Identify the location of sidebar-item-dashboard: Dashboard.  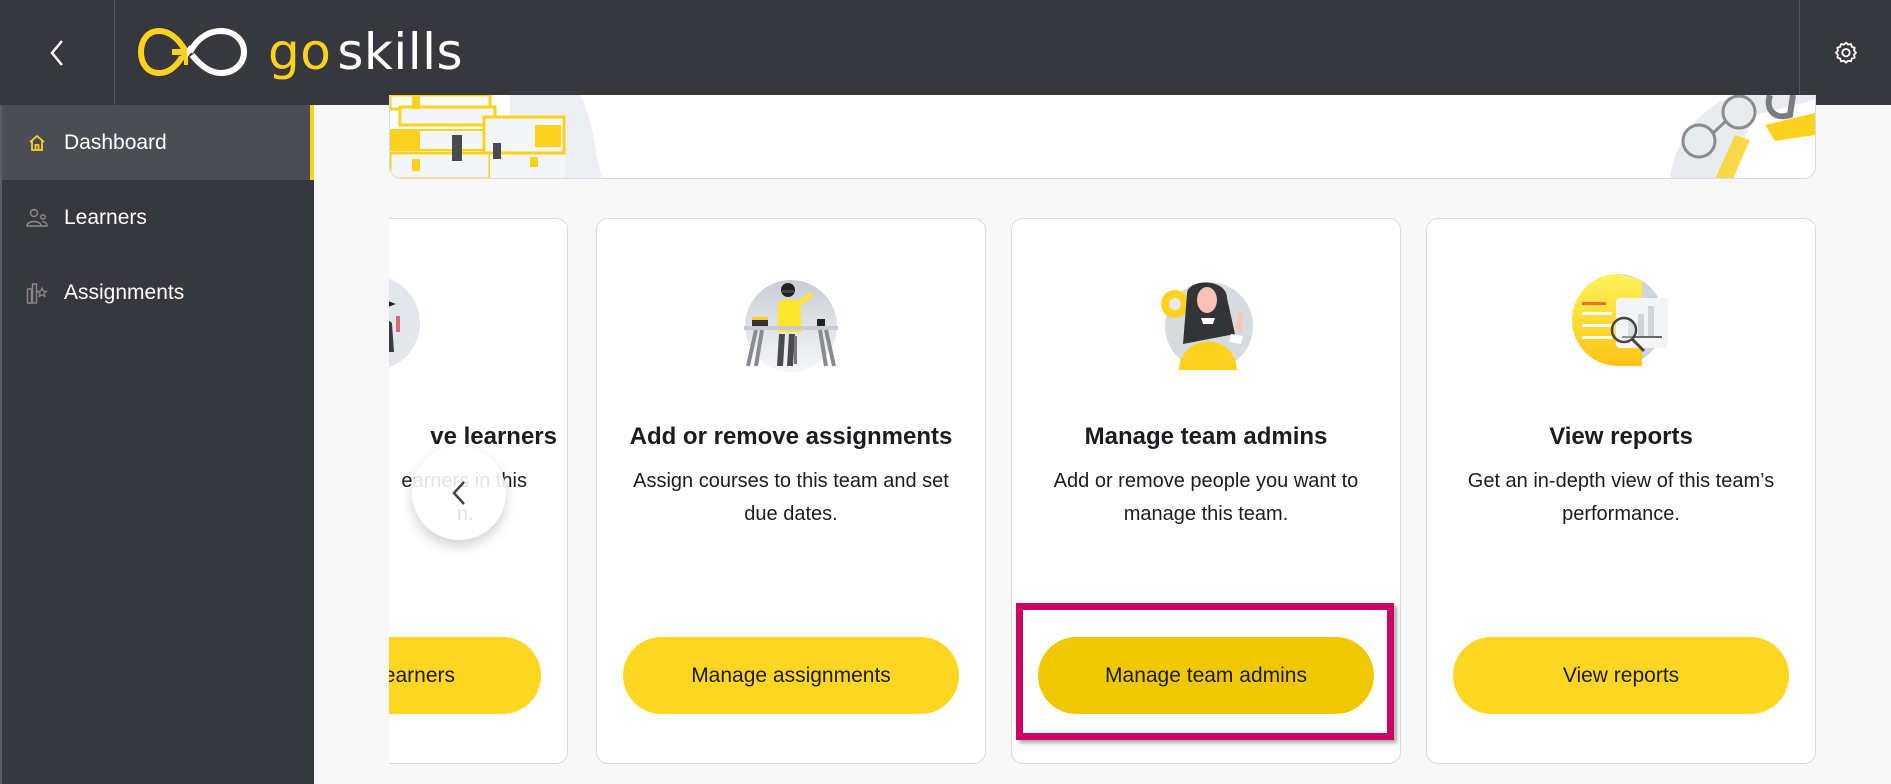
(158, 142).